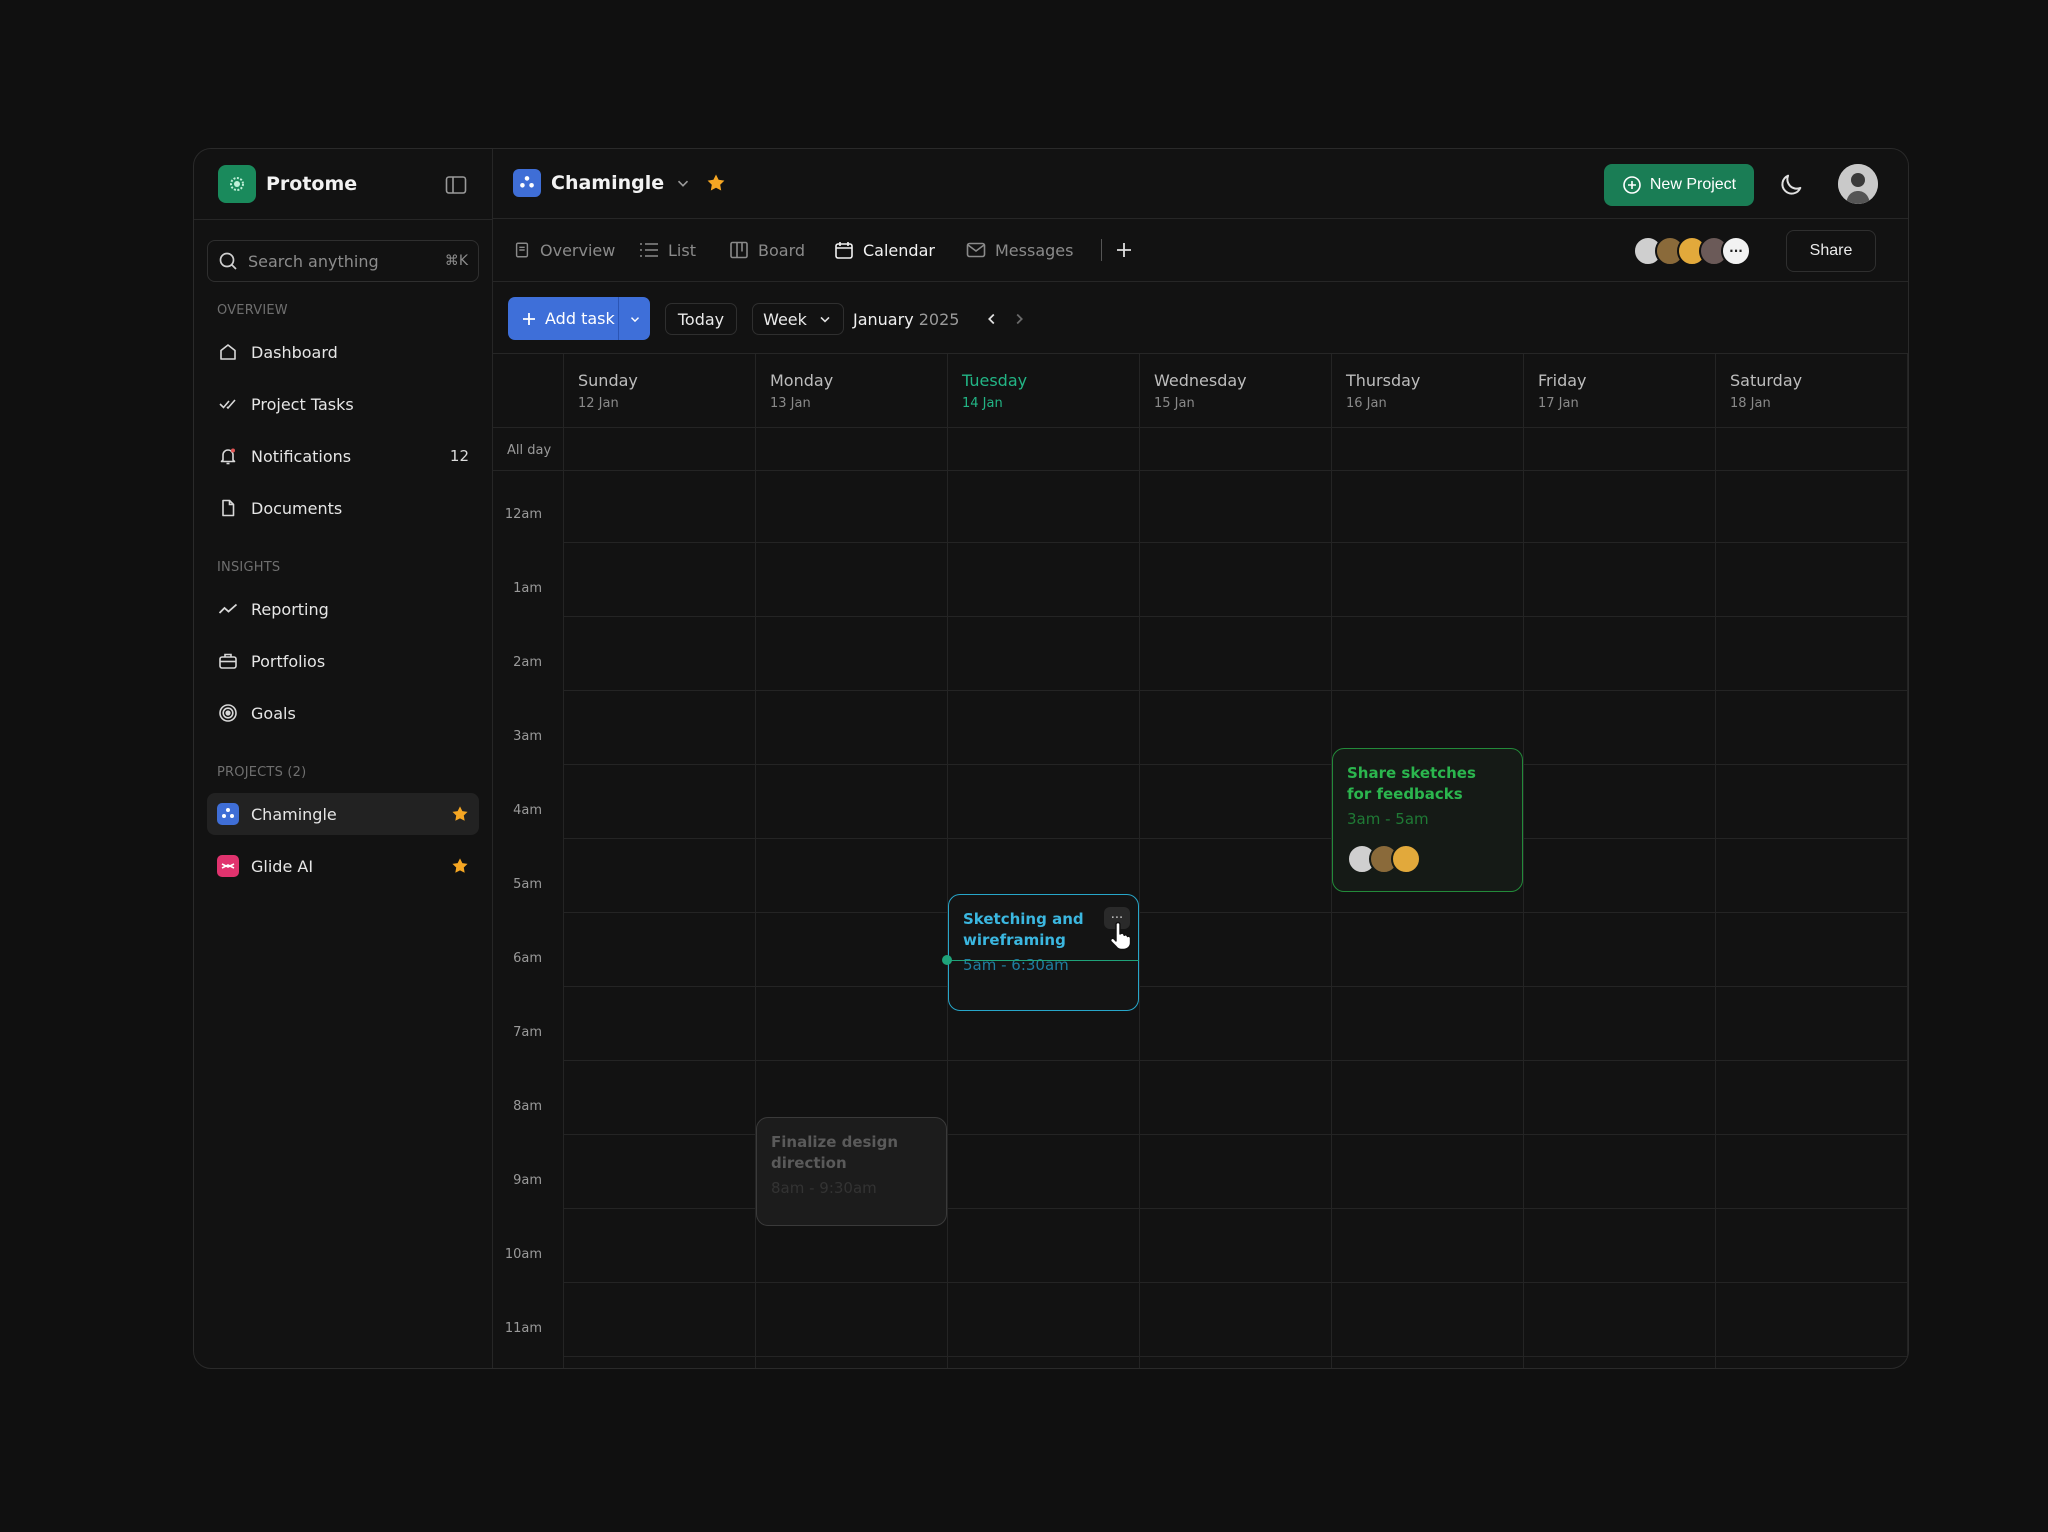  I want to click on nav-reporting: Reporting, so click(343, 609).